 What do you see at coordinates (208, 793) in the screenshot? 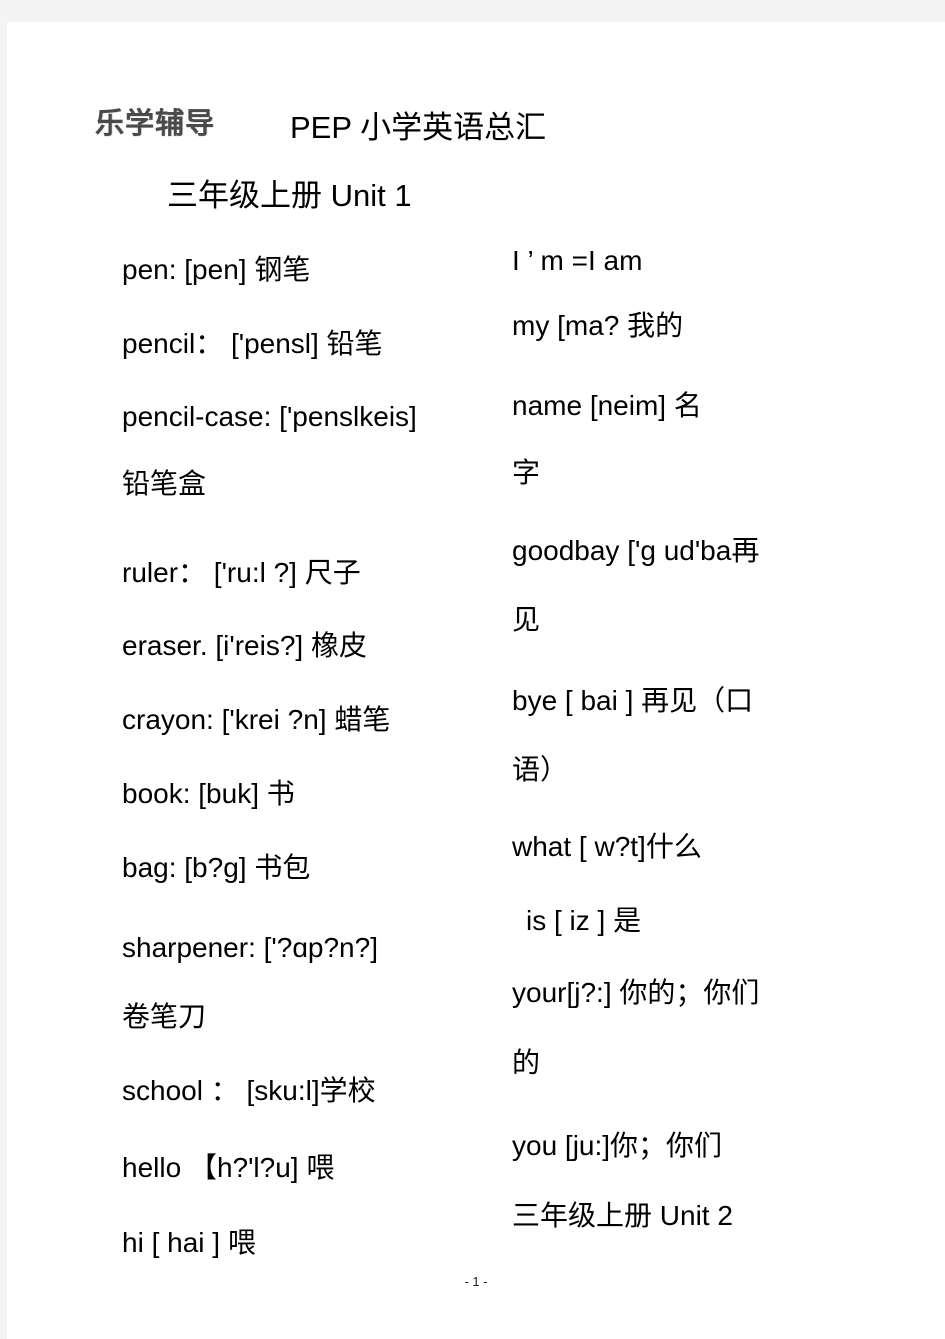
I see `vocabulary-entry-left-line: book: [buk] 书` at bounding box center [208, 793].